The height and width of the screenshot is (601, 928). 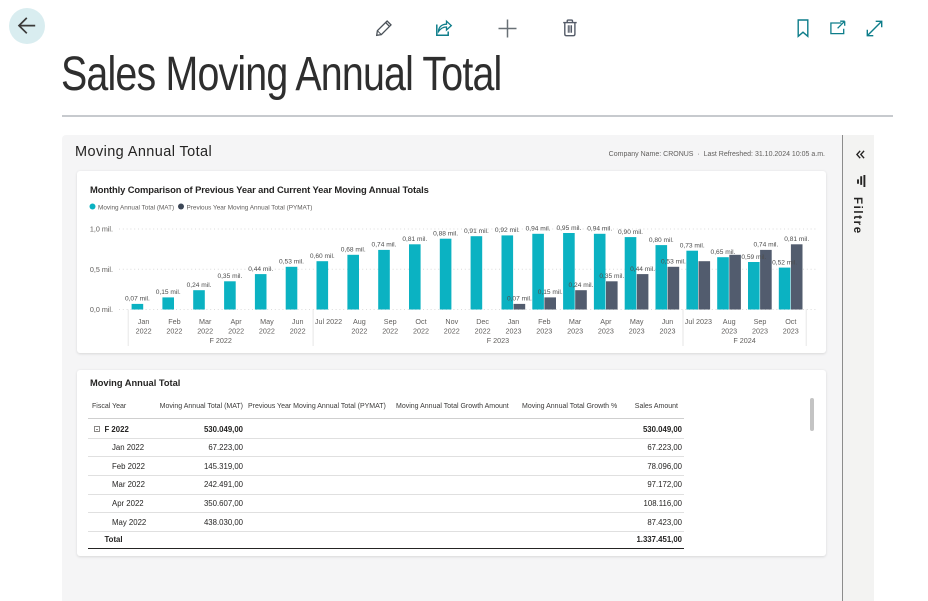 I want to click on svg-text: 0,59 mil., so click(x=753, y=257).